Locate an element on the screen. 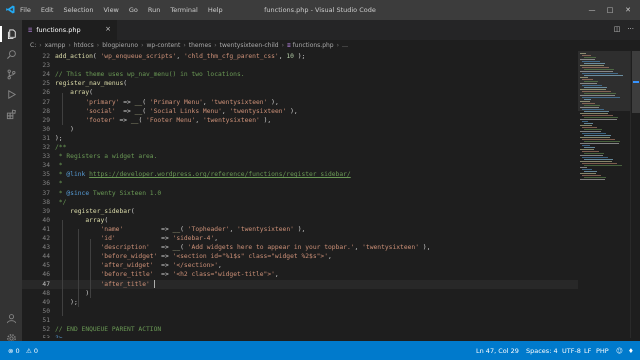  errors-count: ⊗ 0 is located at coordinates (14, 351).